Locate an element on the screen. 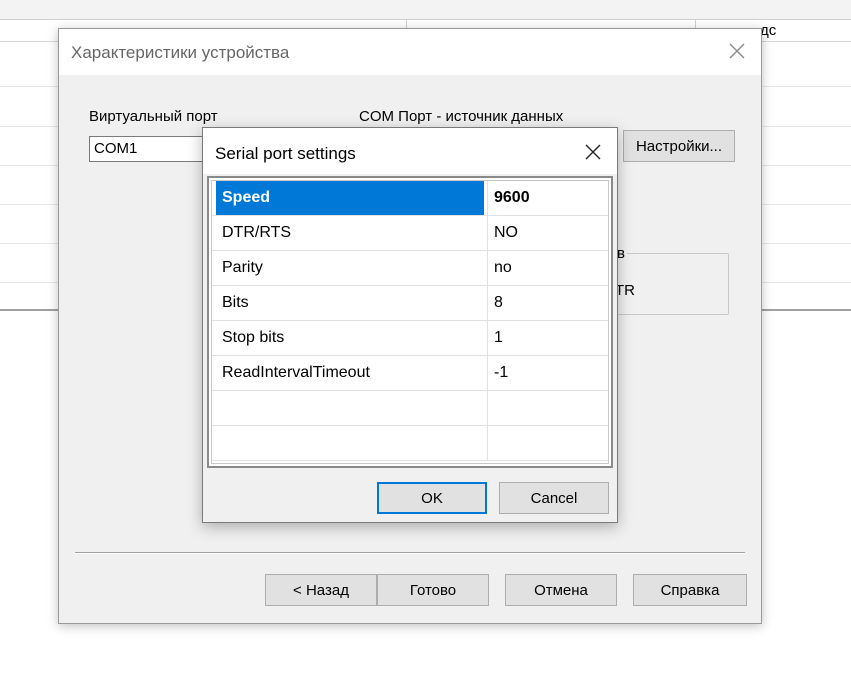  property-name: DTR/RTS is located at coordinates (257, 232).